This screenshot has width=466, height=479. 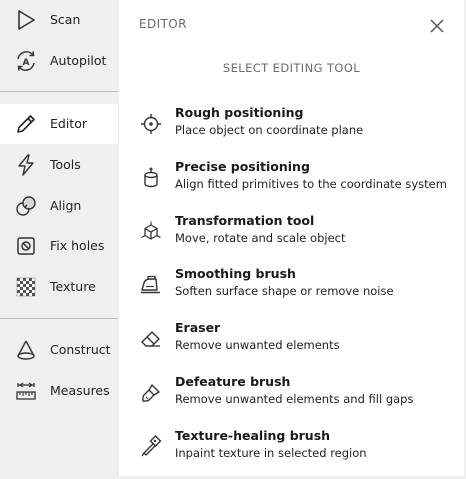 I want to click on sidebar-item-label: Tools, so click(x=65, y=164).